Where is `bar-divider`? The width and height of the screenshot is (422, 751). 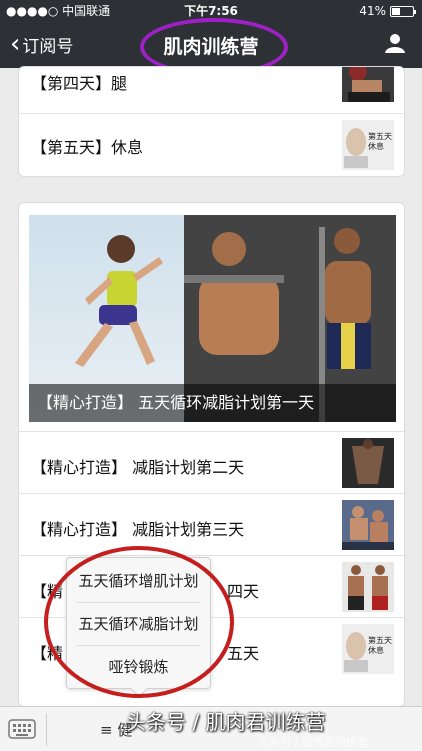
bar-divider is located at coordinates (46, 729).